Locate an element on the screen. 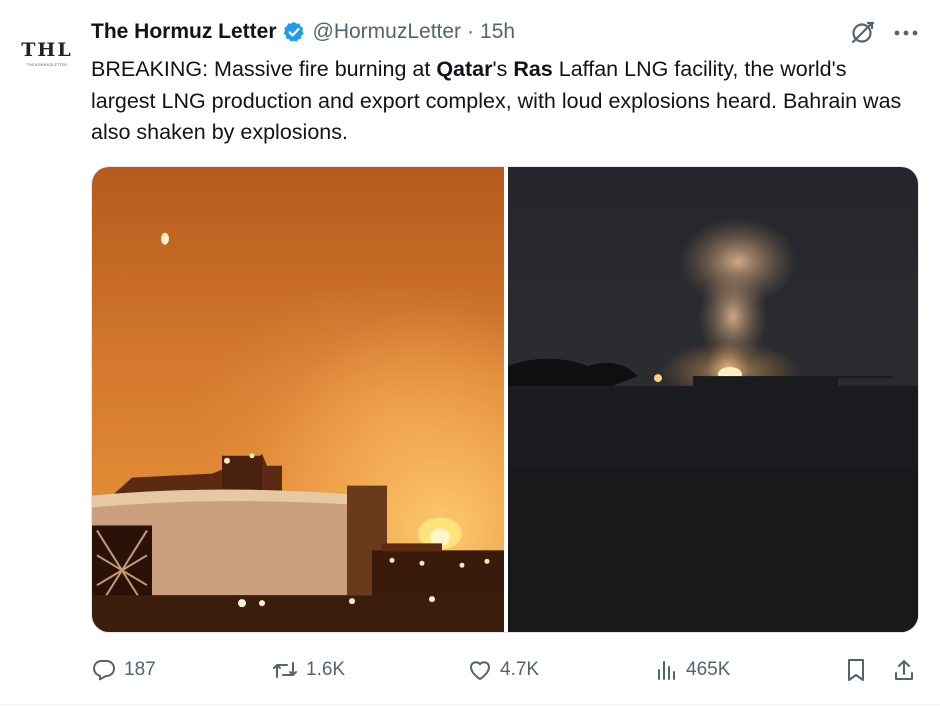 Image resolution: width=940 pixels, height=708 pixels. author-name: The Hormuz Letter is located at coordinates (184, 32).